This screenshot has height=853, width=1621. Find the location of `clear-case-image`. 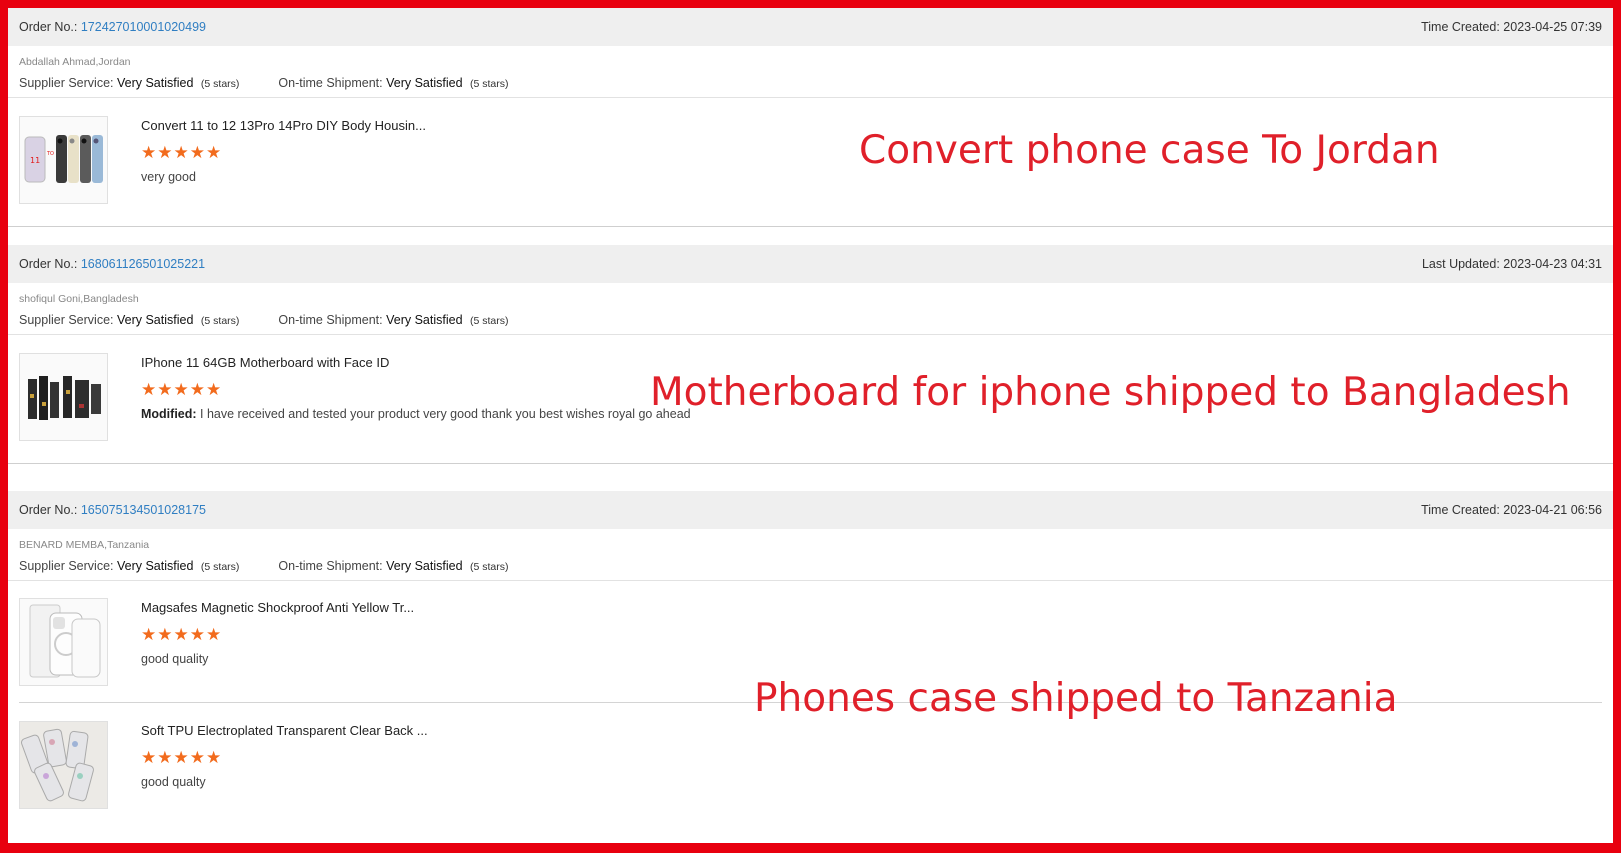

clear-case-image is located at coordinates (65, 641).